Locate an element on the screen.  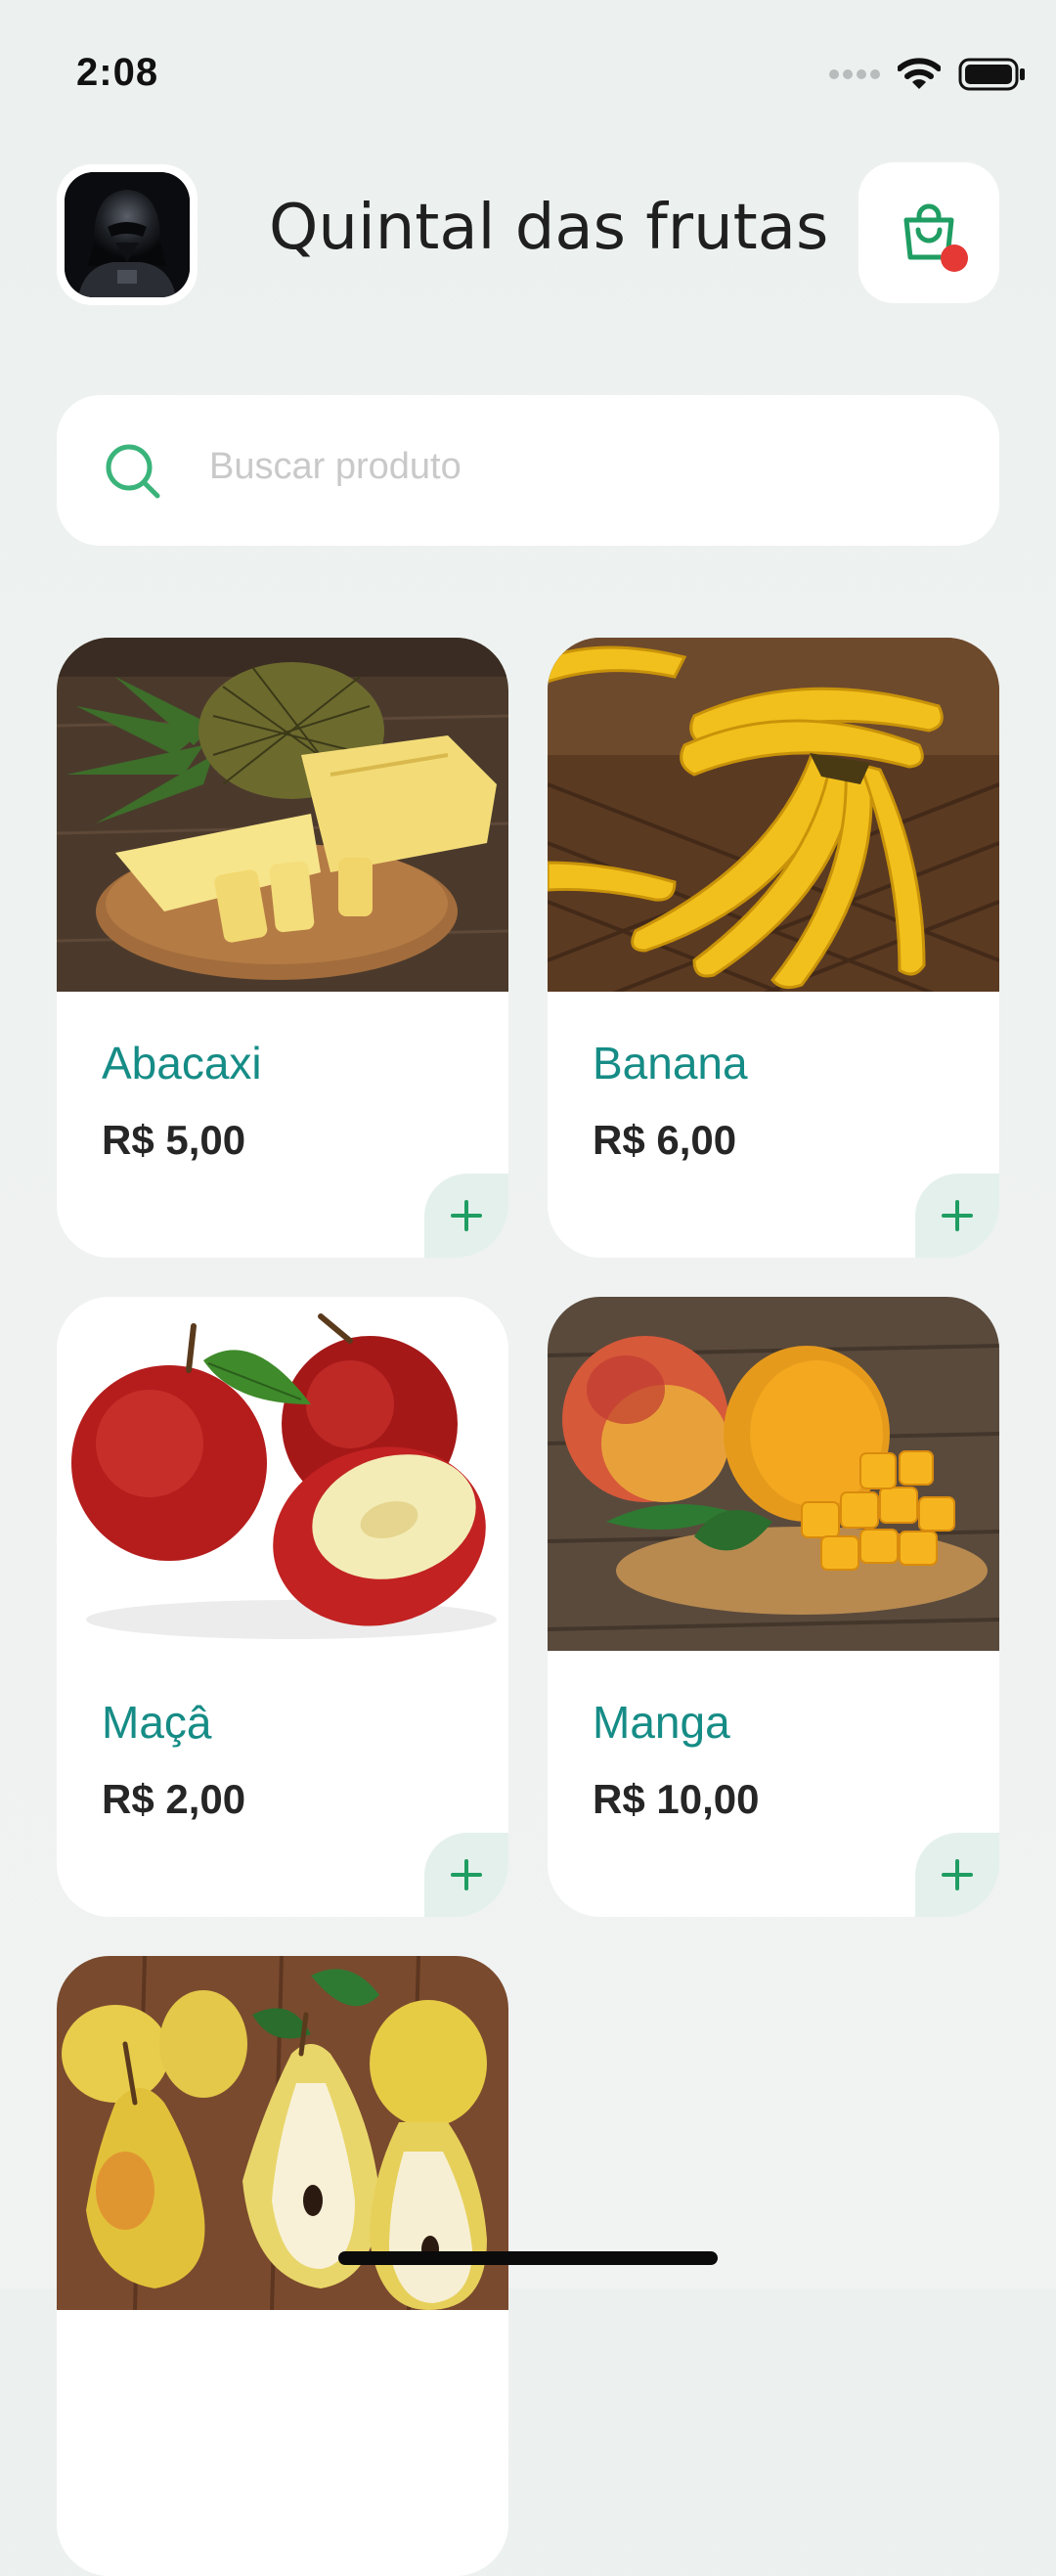
search-input: Buscar produto is located at coordinates (335, 467).